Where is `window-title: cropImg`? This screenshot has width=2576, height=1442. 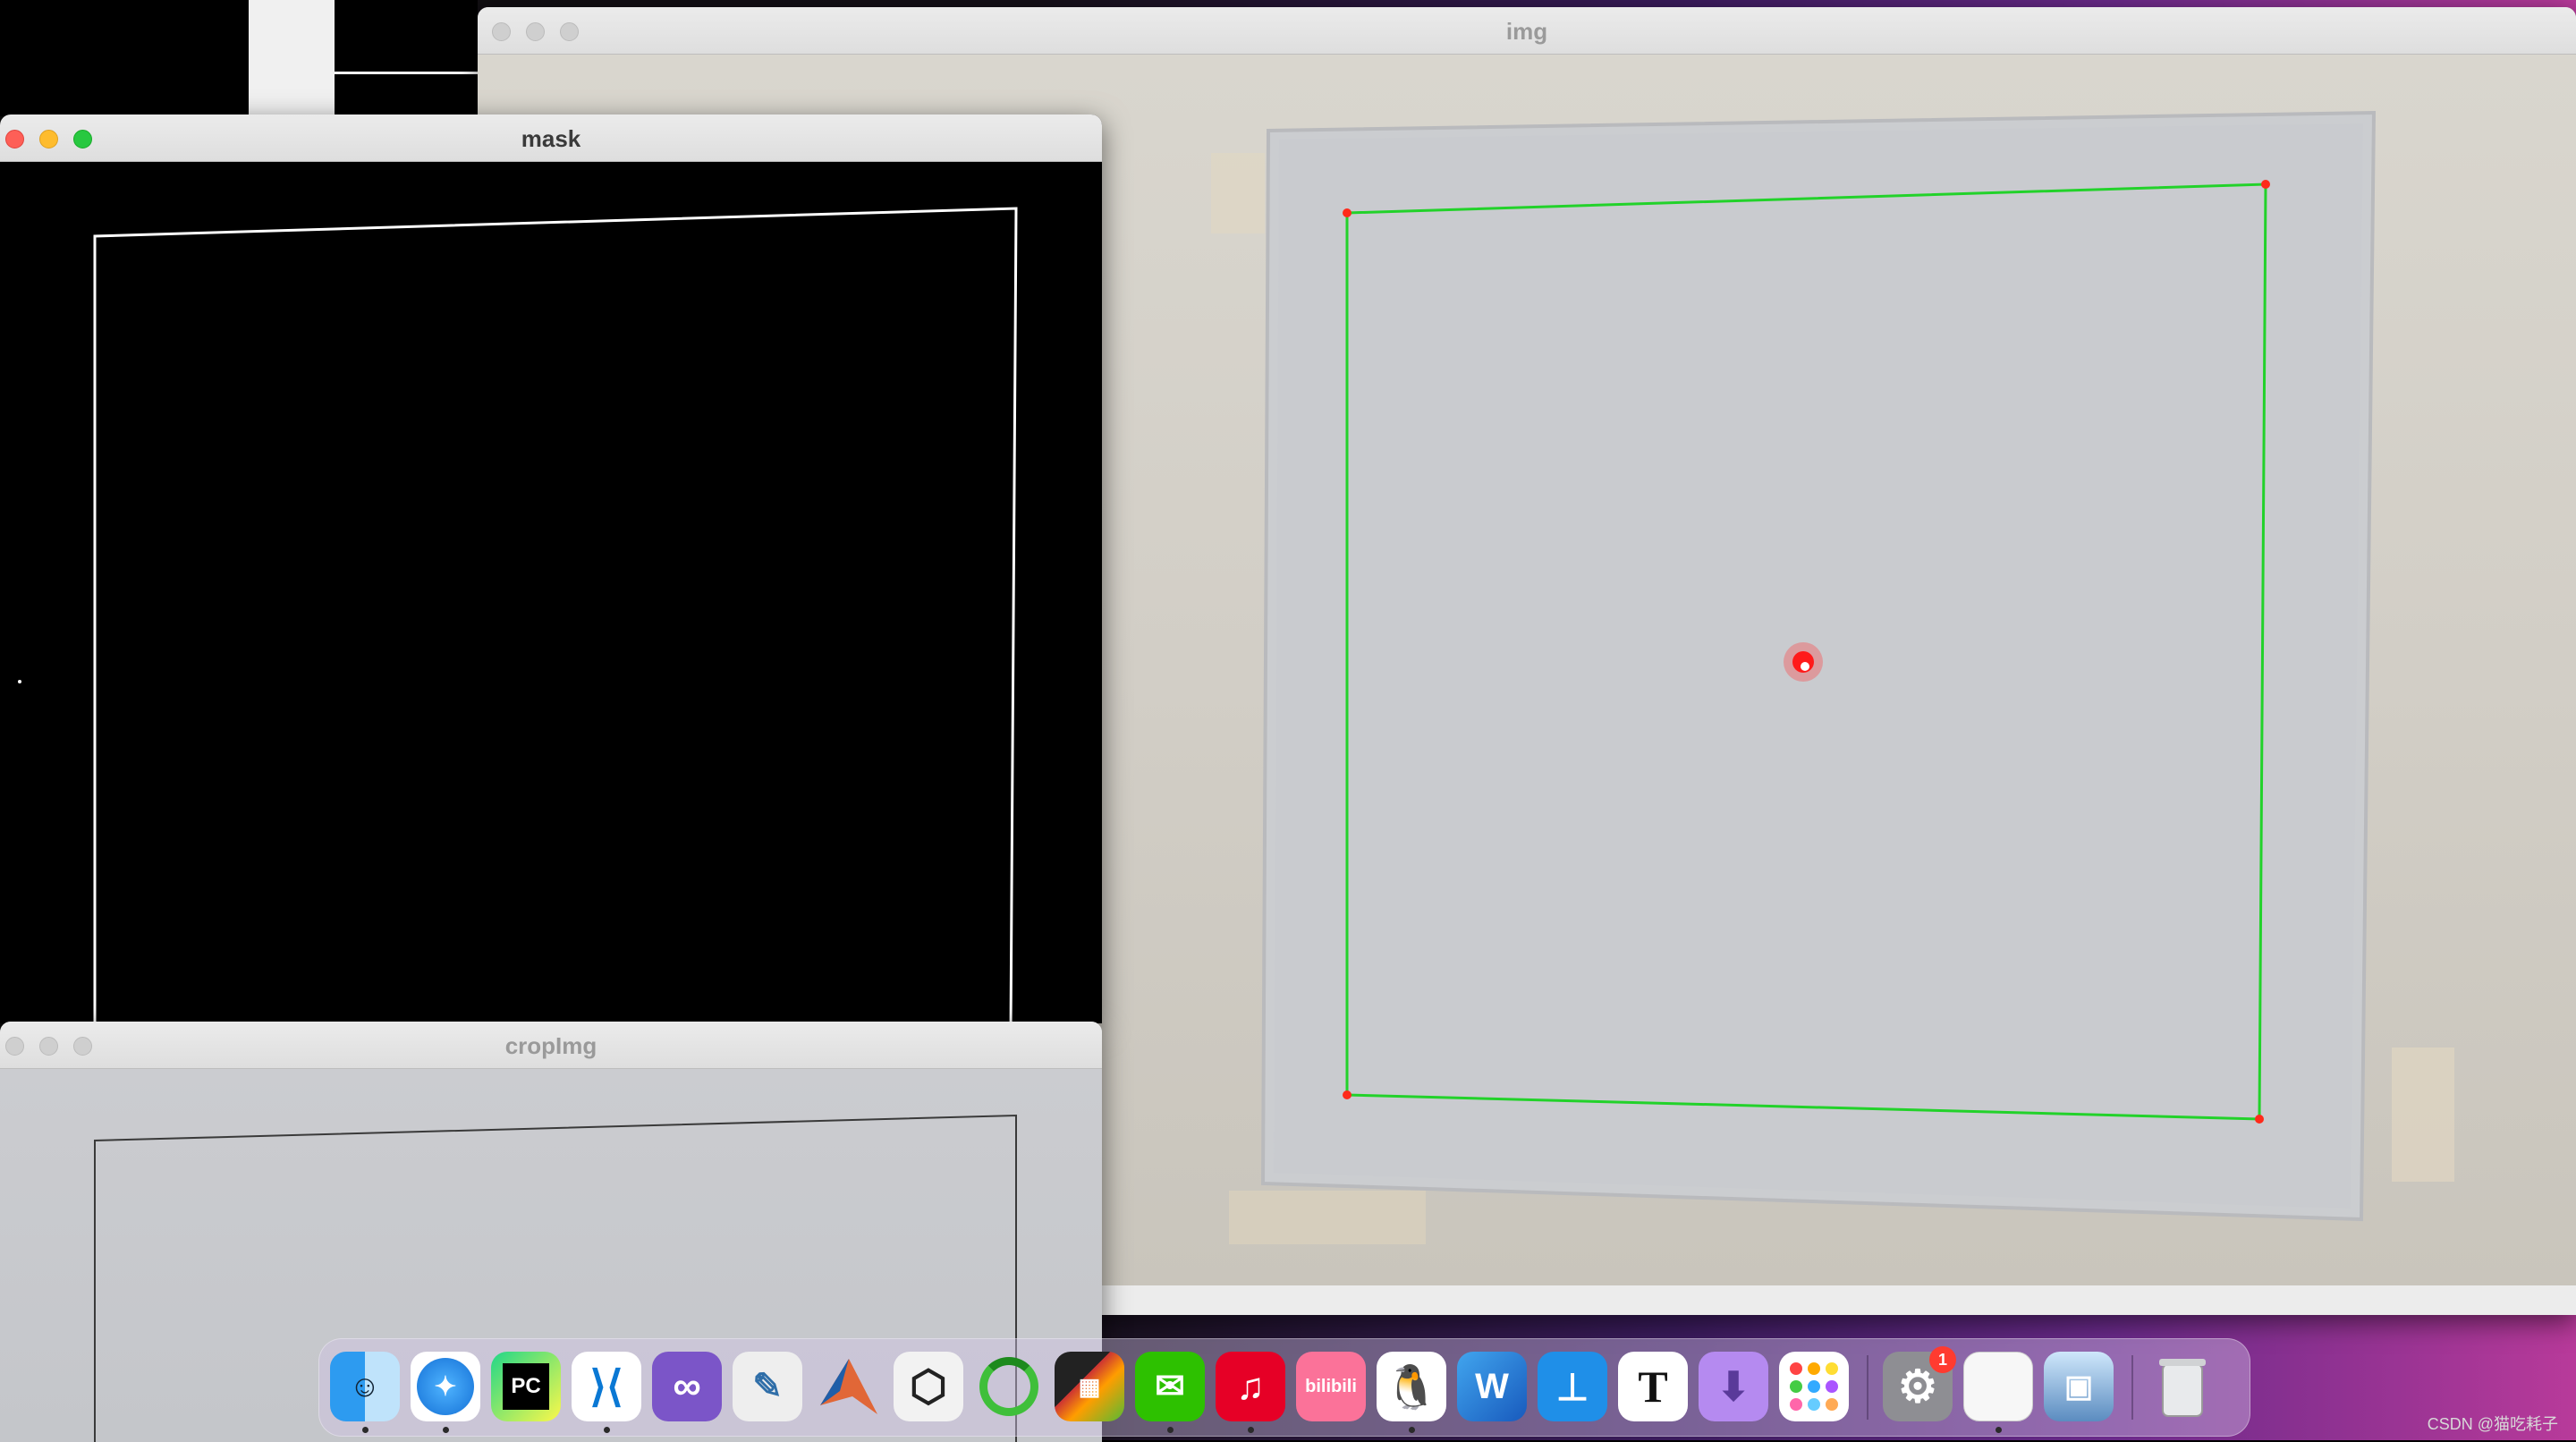
window-title: cropImg is located at coordinates (550, 1045).